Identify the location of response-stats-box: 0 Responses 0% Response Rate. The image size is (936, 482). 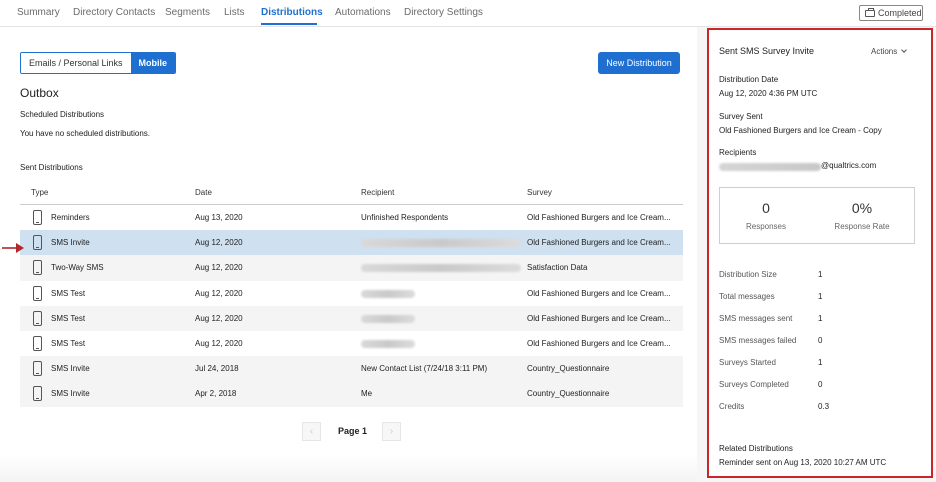
(817, 215).